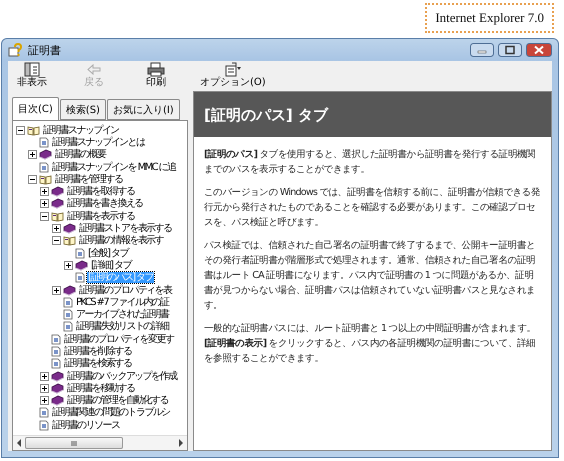 Image resolution: width=564 pixels, height=461 pixels. I want to click on tree-item: 証明書失効リストの詳細, so click(122, 326).